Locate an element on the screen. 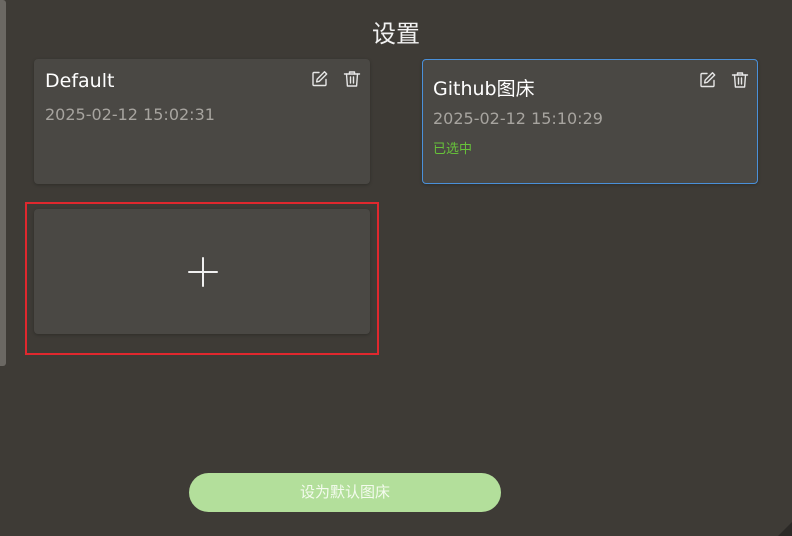 The image size is (792, 536). card-date: 2025-02-12 15:10:29 is located at coordinates (518, 118).